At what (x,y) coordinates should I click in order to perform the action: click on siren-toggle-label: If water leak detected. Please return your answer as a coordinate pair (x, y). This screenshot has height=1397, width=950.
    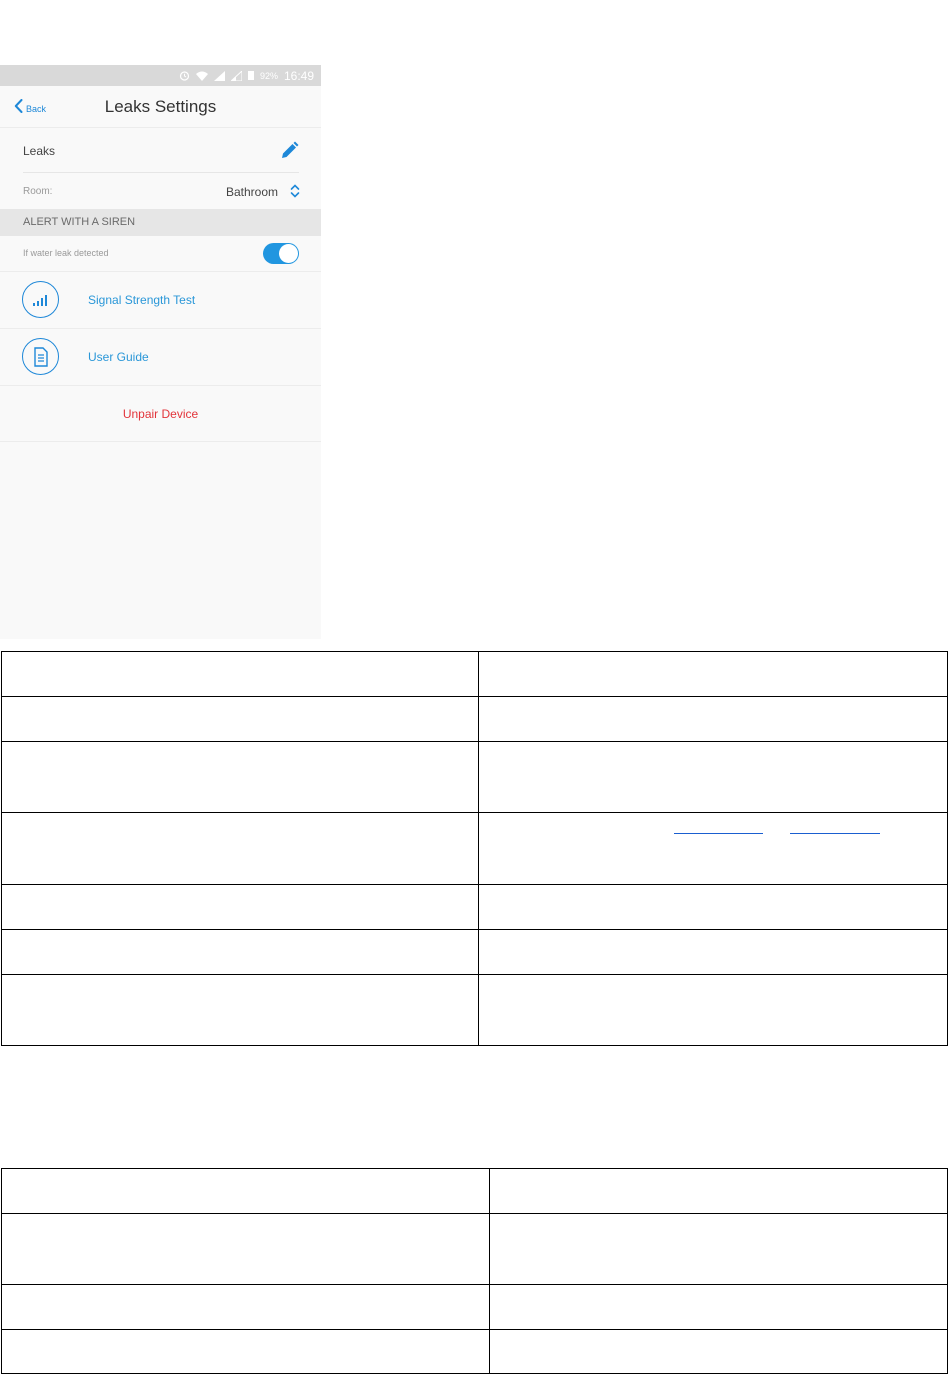
    Looking at the image, I should click on (66, 253).